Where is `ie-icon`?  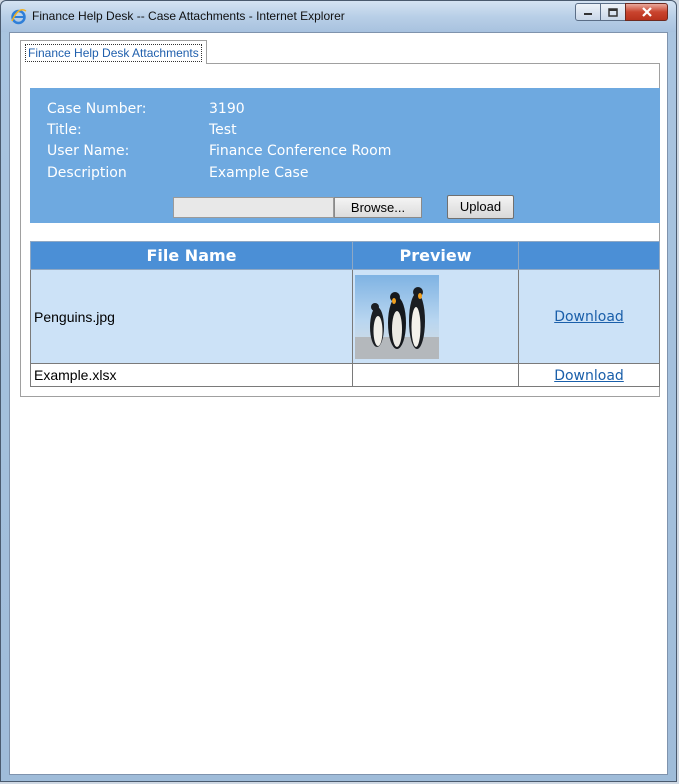 ie-icon is located at coordinates (19, 17).